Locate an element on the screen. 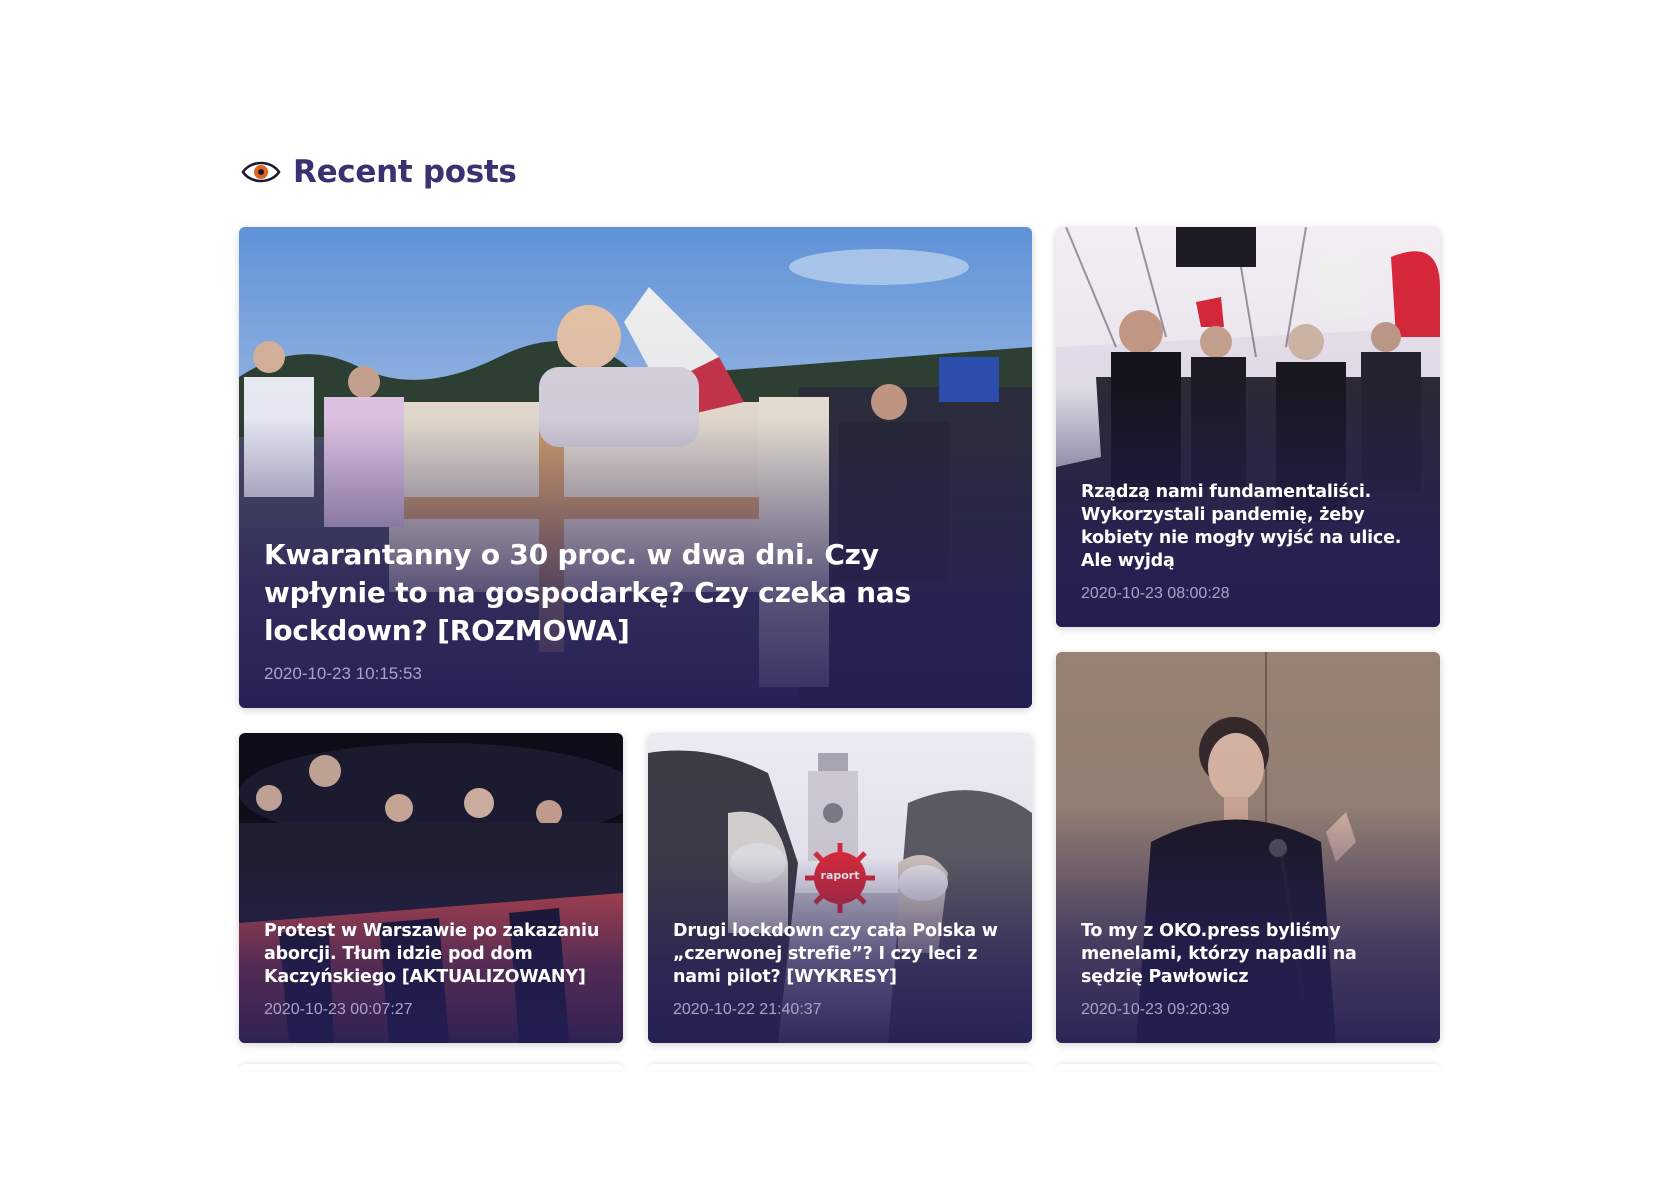 The height and width of the screenshot is (1190, 1676). eye-icon is located at coordinates (261, 172).